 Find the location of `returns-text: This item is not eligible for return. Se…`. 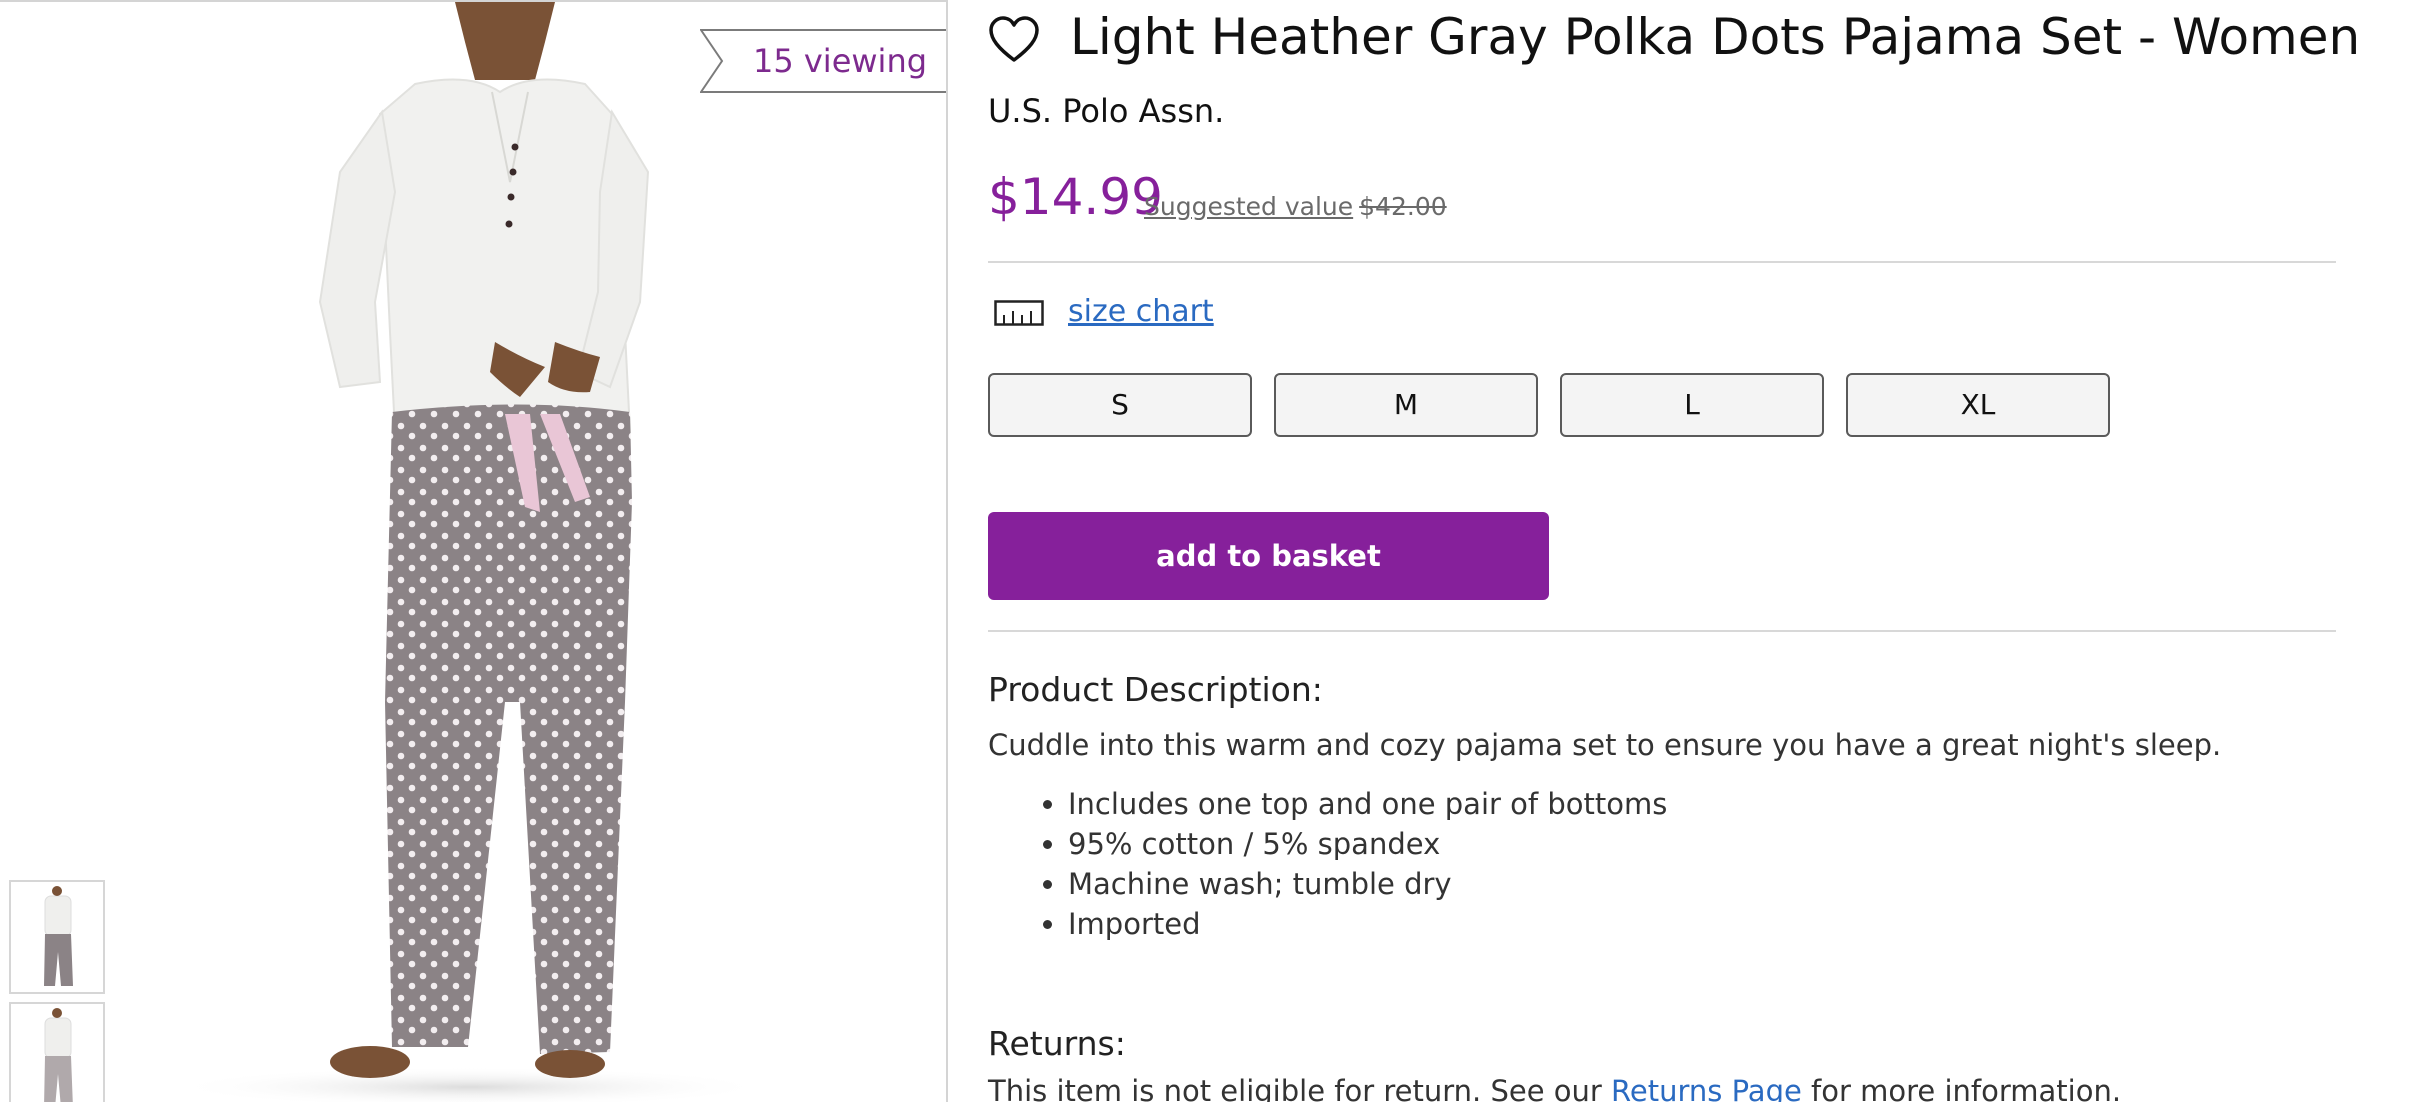

returns-text: This item is not eligible for return. Se… is located at coordinates (1554, 1088).